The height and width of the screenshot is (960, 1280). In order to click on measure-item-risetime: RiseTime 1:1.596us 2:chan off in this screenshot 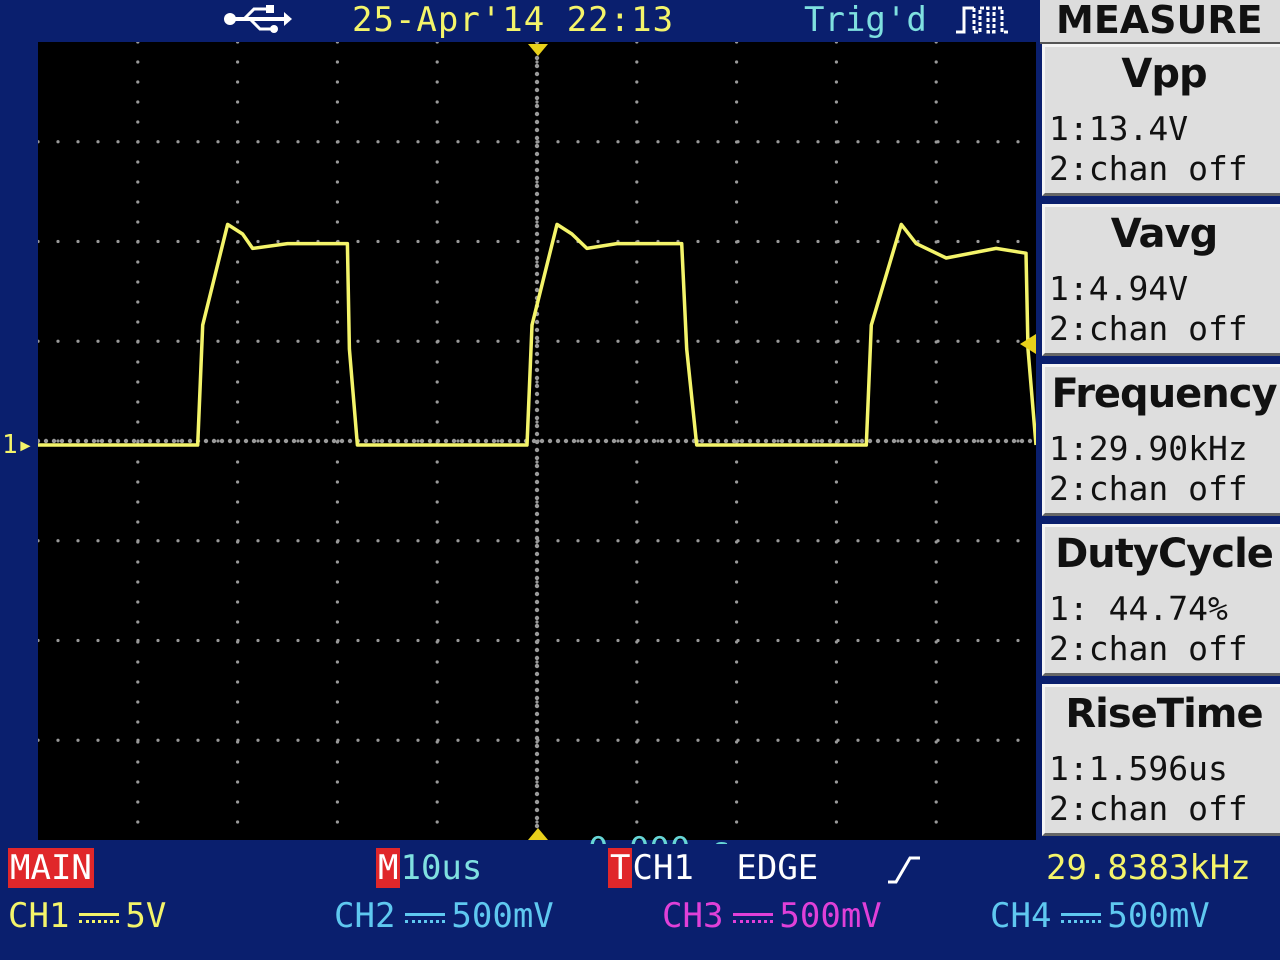, I will do `click(1161, 760)`.